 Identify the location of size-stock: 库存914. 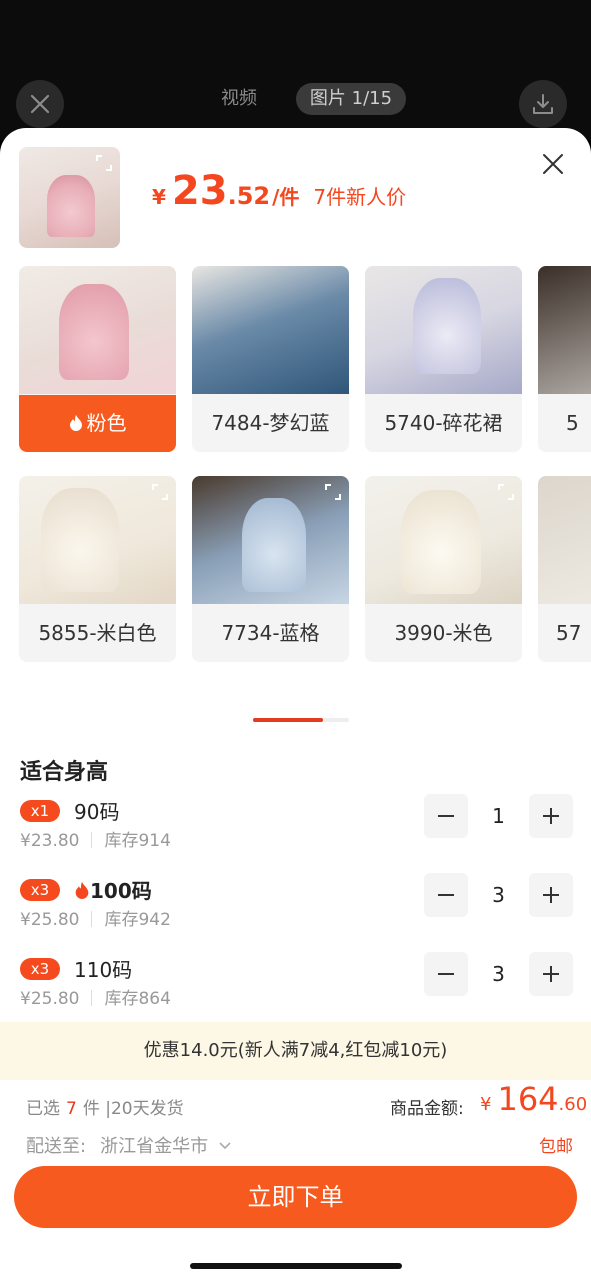
(137, 841).